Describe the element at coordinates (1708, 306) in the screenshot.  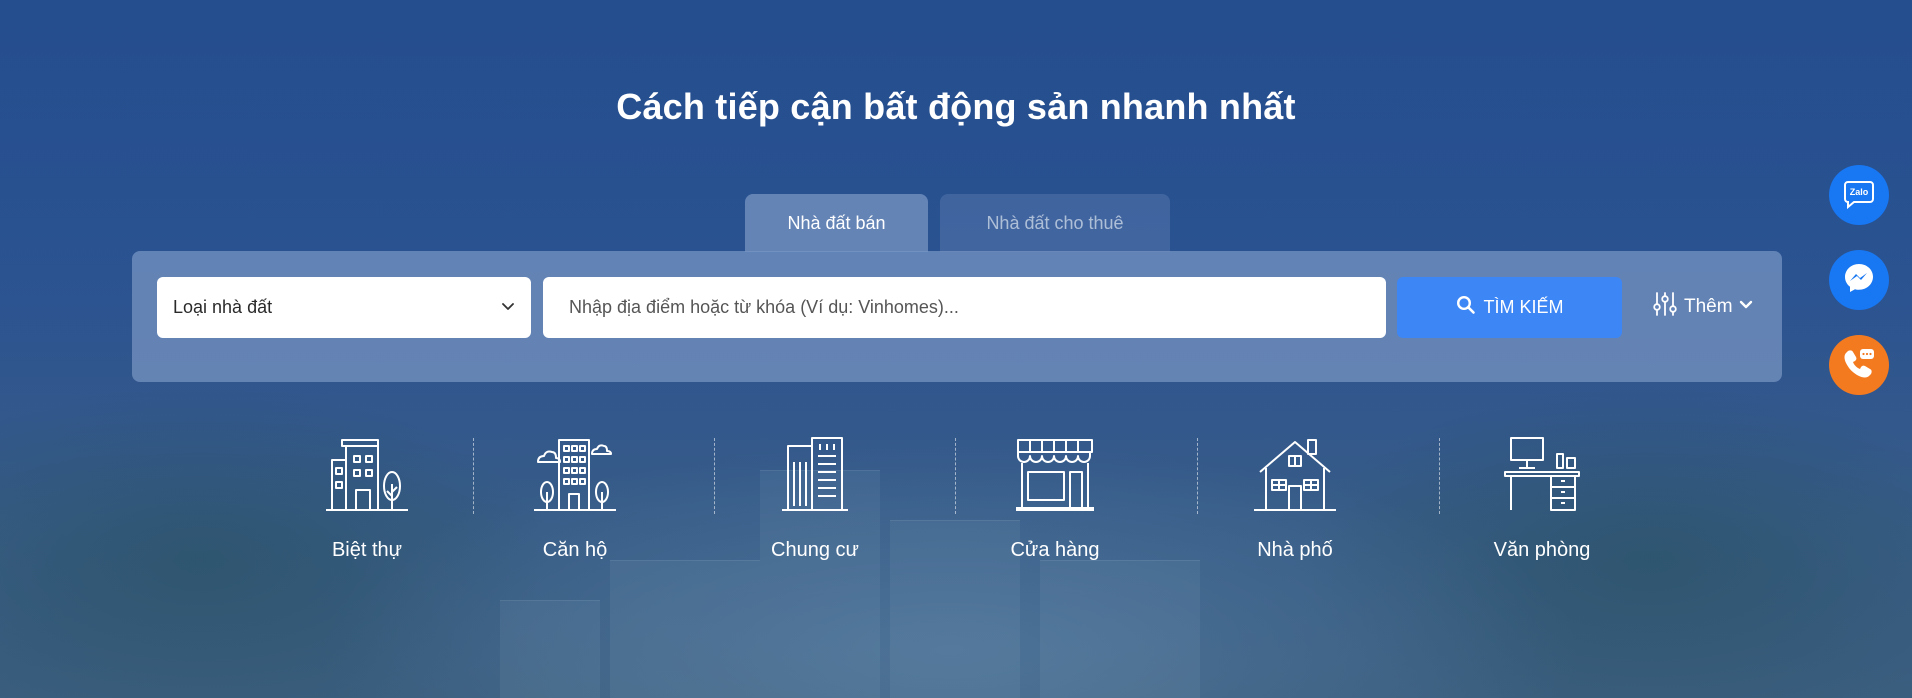
I see `more-filters-label: Thêm` at that location.